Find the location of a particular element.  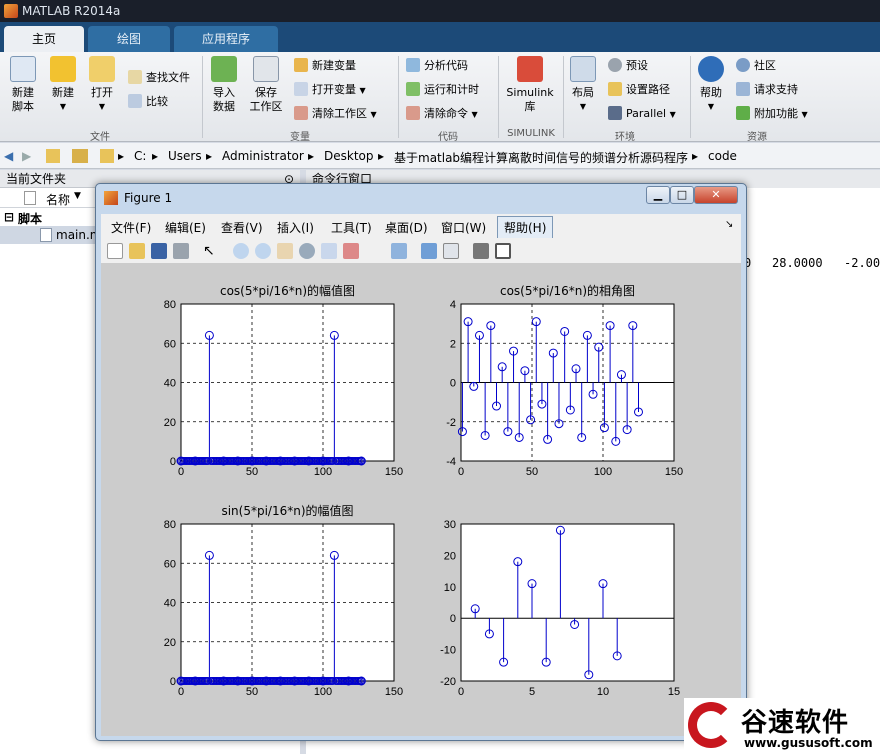

plus-icon is located at coordinates (63, 69).